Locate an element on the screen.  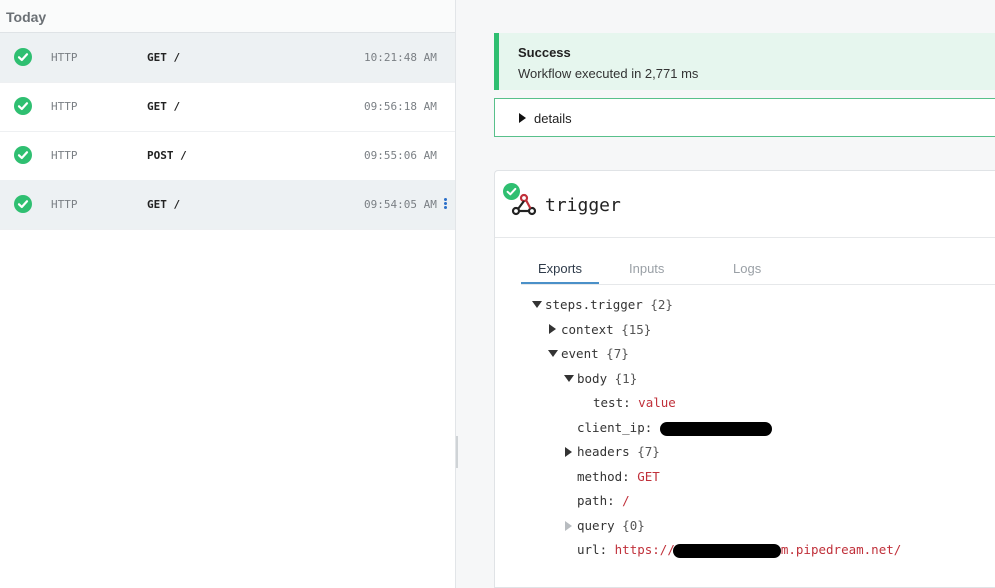
event-time: 09:54:05 AM is located at coordinates (400, 204).